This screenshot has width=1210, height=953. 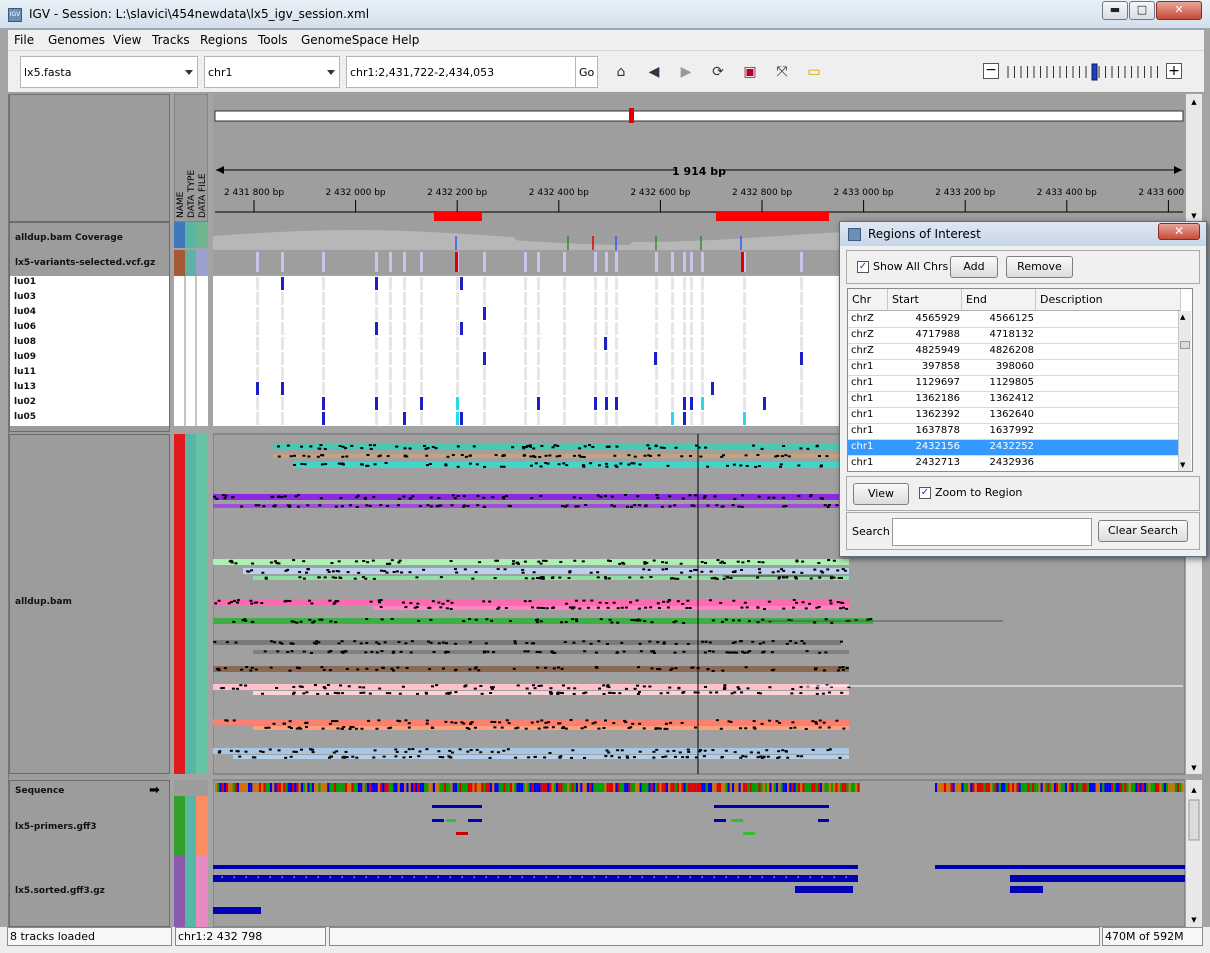 What do you see at coordinates (1185, 345) in the screenshot?
I see `scroll-thumb` at bounding box center [1185, 345].